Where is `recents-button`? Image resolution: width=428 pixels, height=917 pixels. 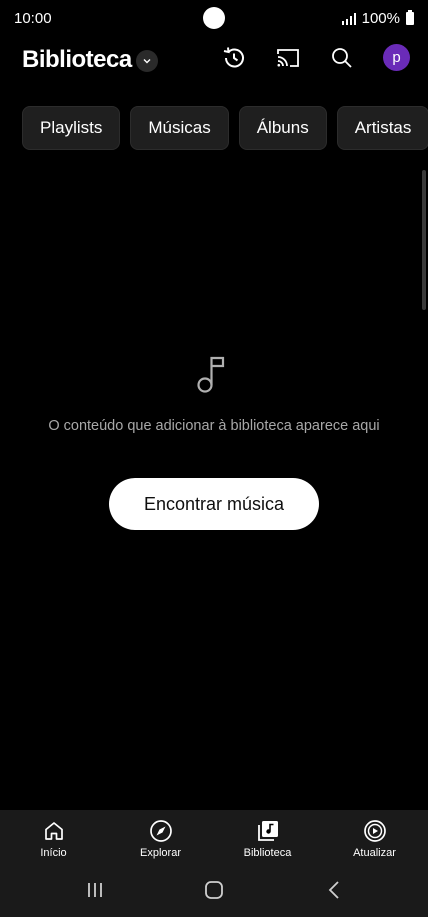 recents-button is located at coordinates (95, 890).